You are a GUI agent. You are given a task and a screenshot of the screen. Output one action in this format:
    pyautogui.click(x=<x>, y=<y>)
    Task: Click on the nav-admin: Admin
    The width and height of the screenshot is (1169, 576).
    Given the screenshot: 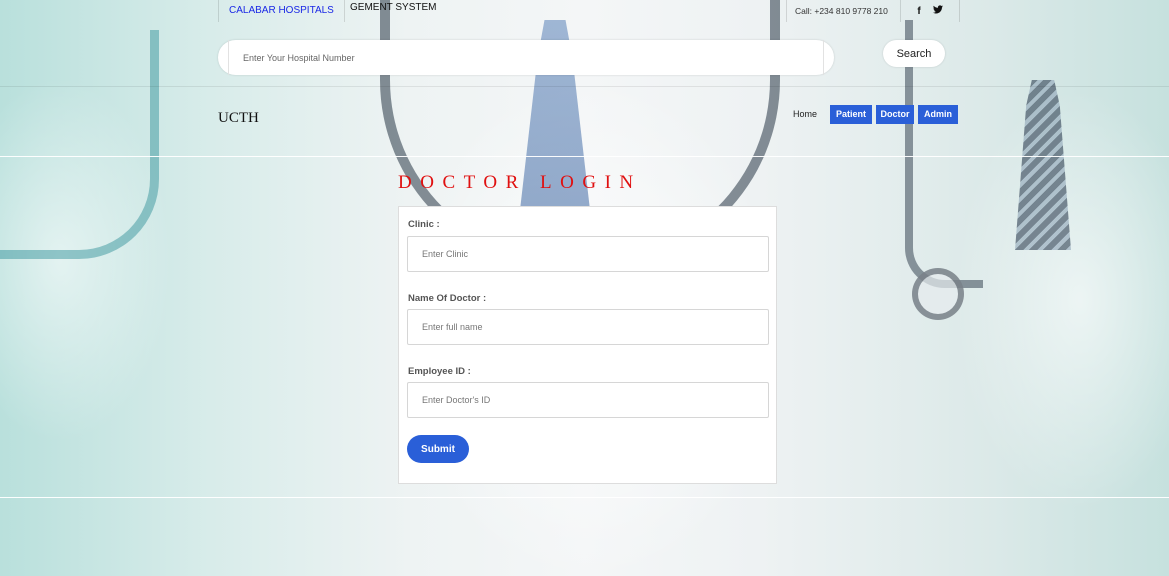 What is the action you would take?
    pyautogui.click(x=938, y=114)
    